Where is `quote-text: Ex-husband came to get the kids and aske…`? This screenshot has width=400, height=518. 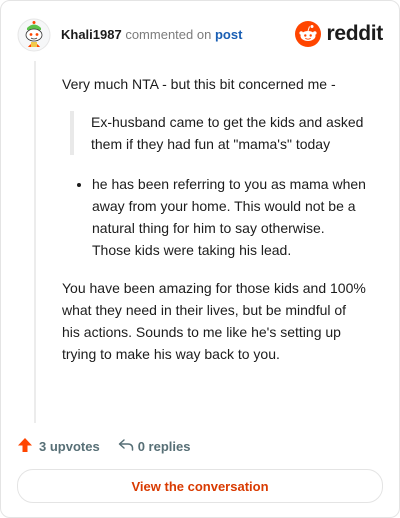
quote-text: Ex-husband came to get the kids and aske… is located at coordinates (227, 133).